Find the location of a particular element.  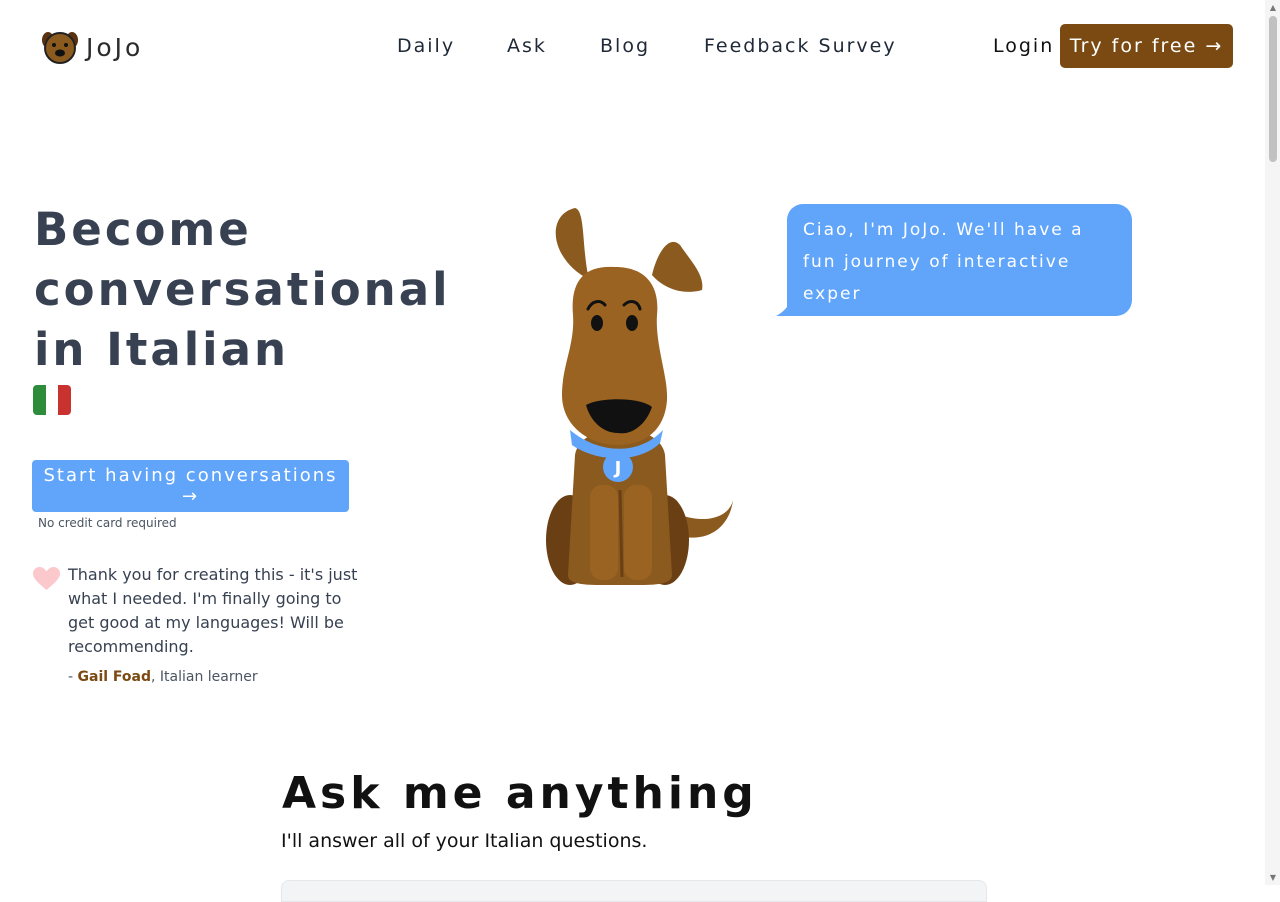

scroll-up-arrow-icon: ▲ is located at coordinates (1273, 7).